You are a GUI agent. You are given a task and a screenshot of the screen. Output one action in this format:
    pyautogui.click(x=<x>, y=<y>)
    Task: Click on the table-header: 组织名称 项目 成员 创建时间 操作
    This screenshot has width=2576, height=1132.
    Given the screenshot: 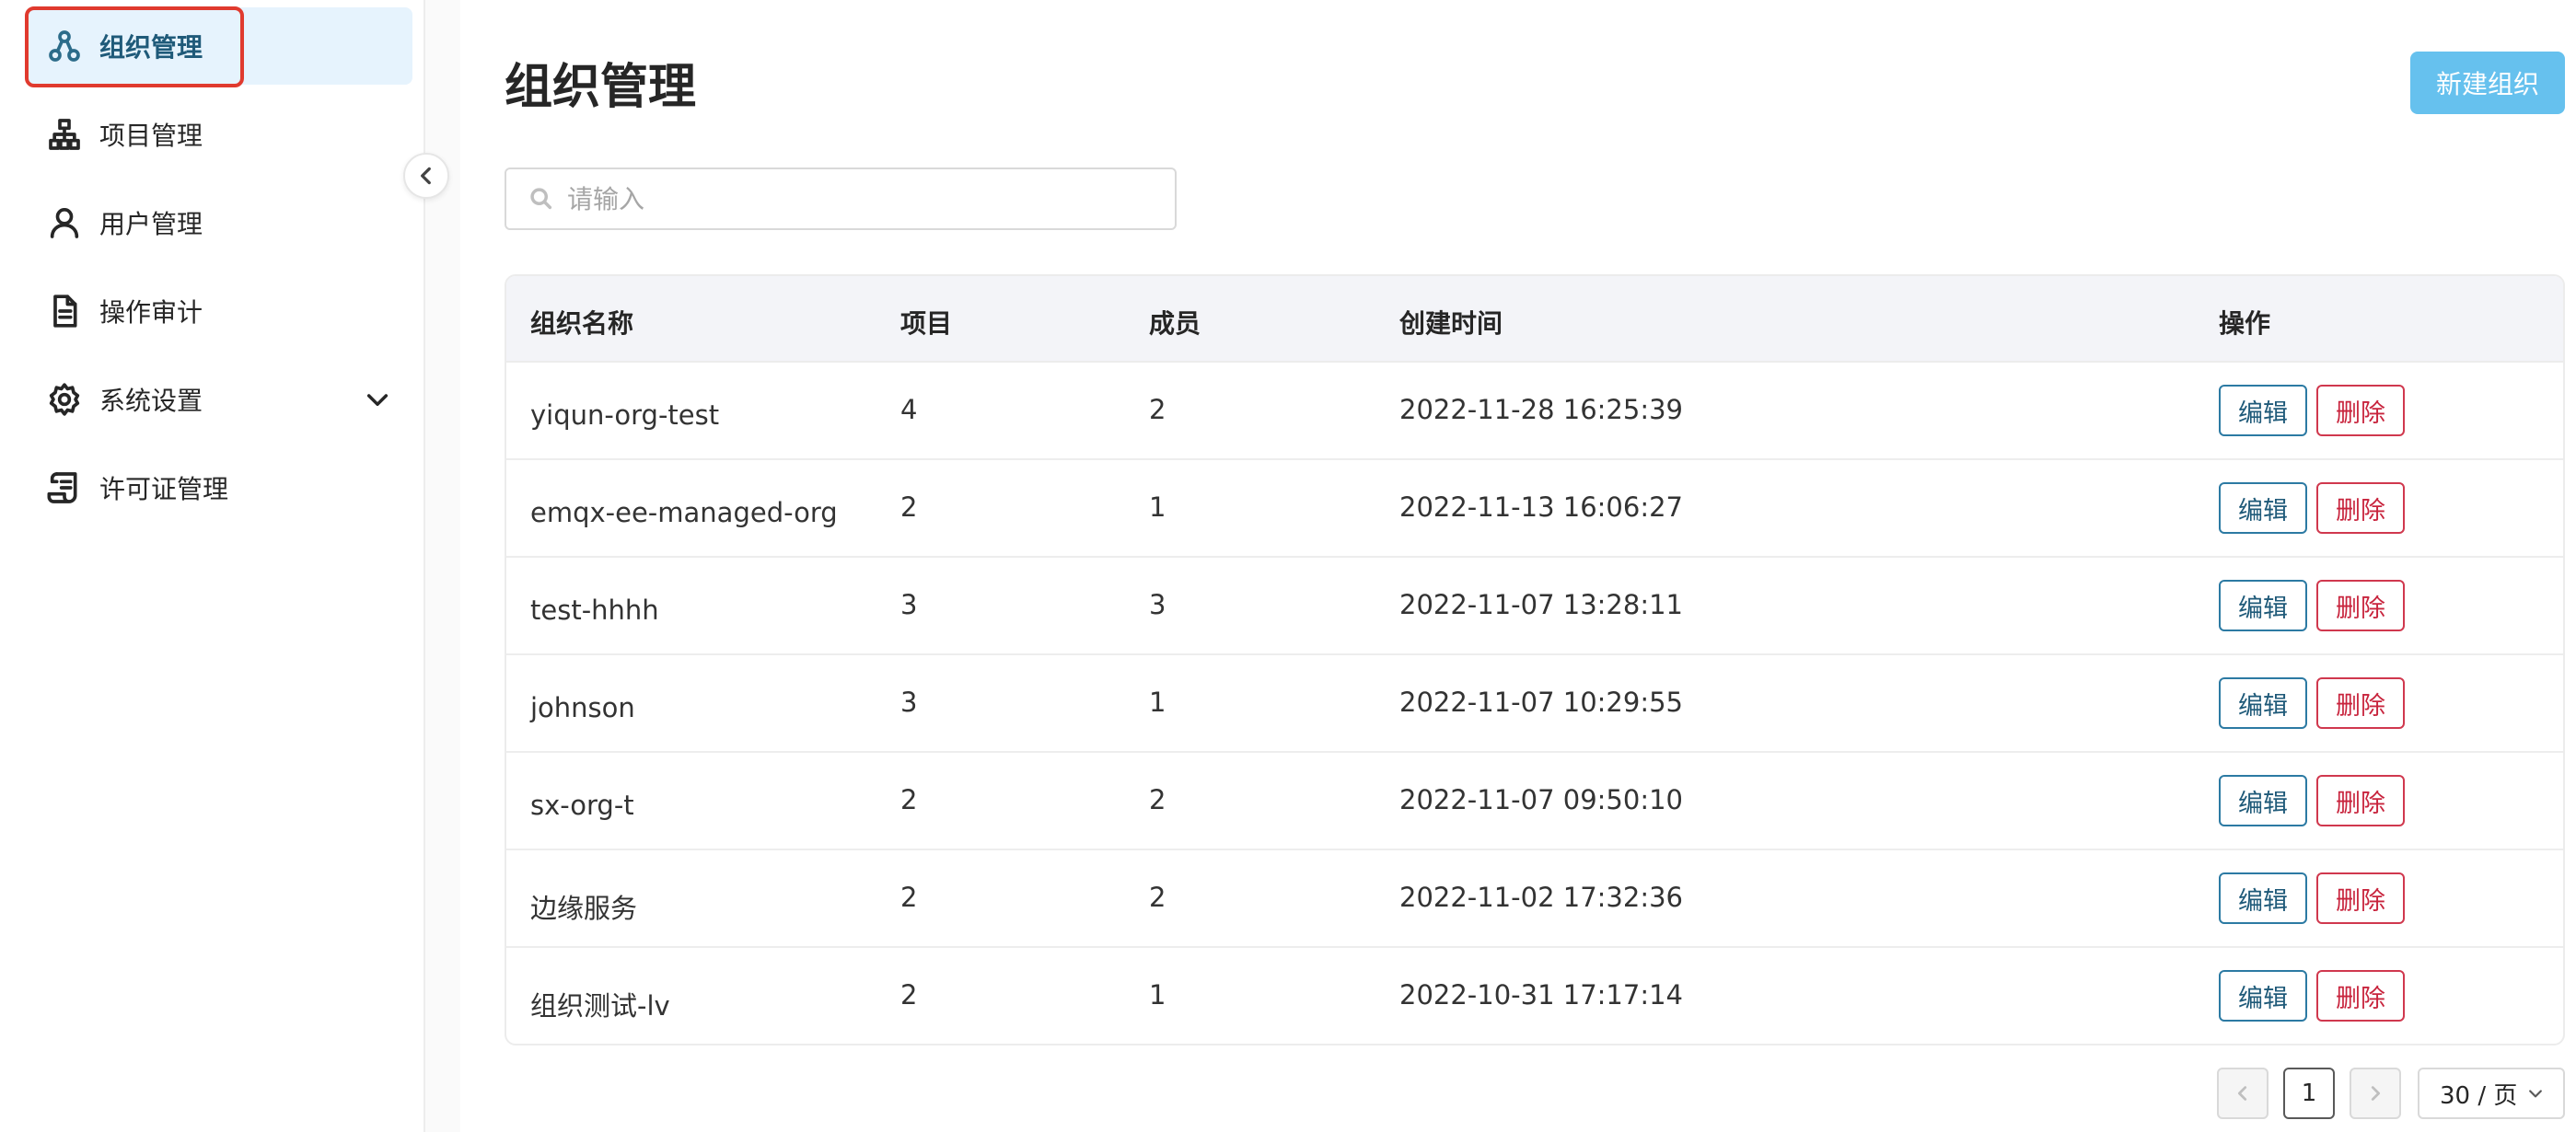 What is the action you would take?
    pyautogui.click(x=1534, y=319)
    